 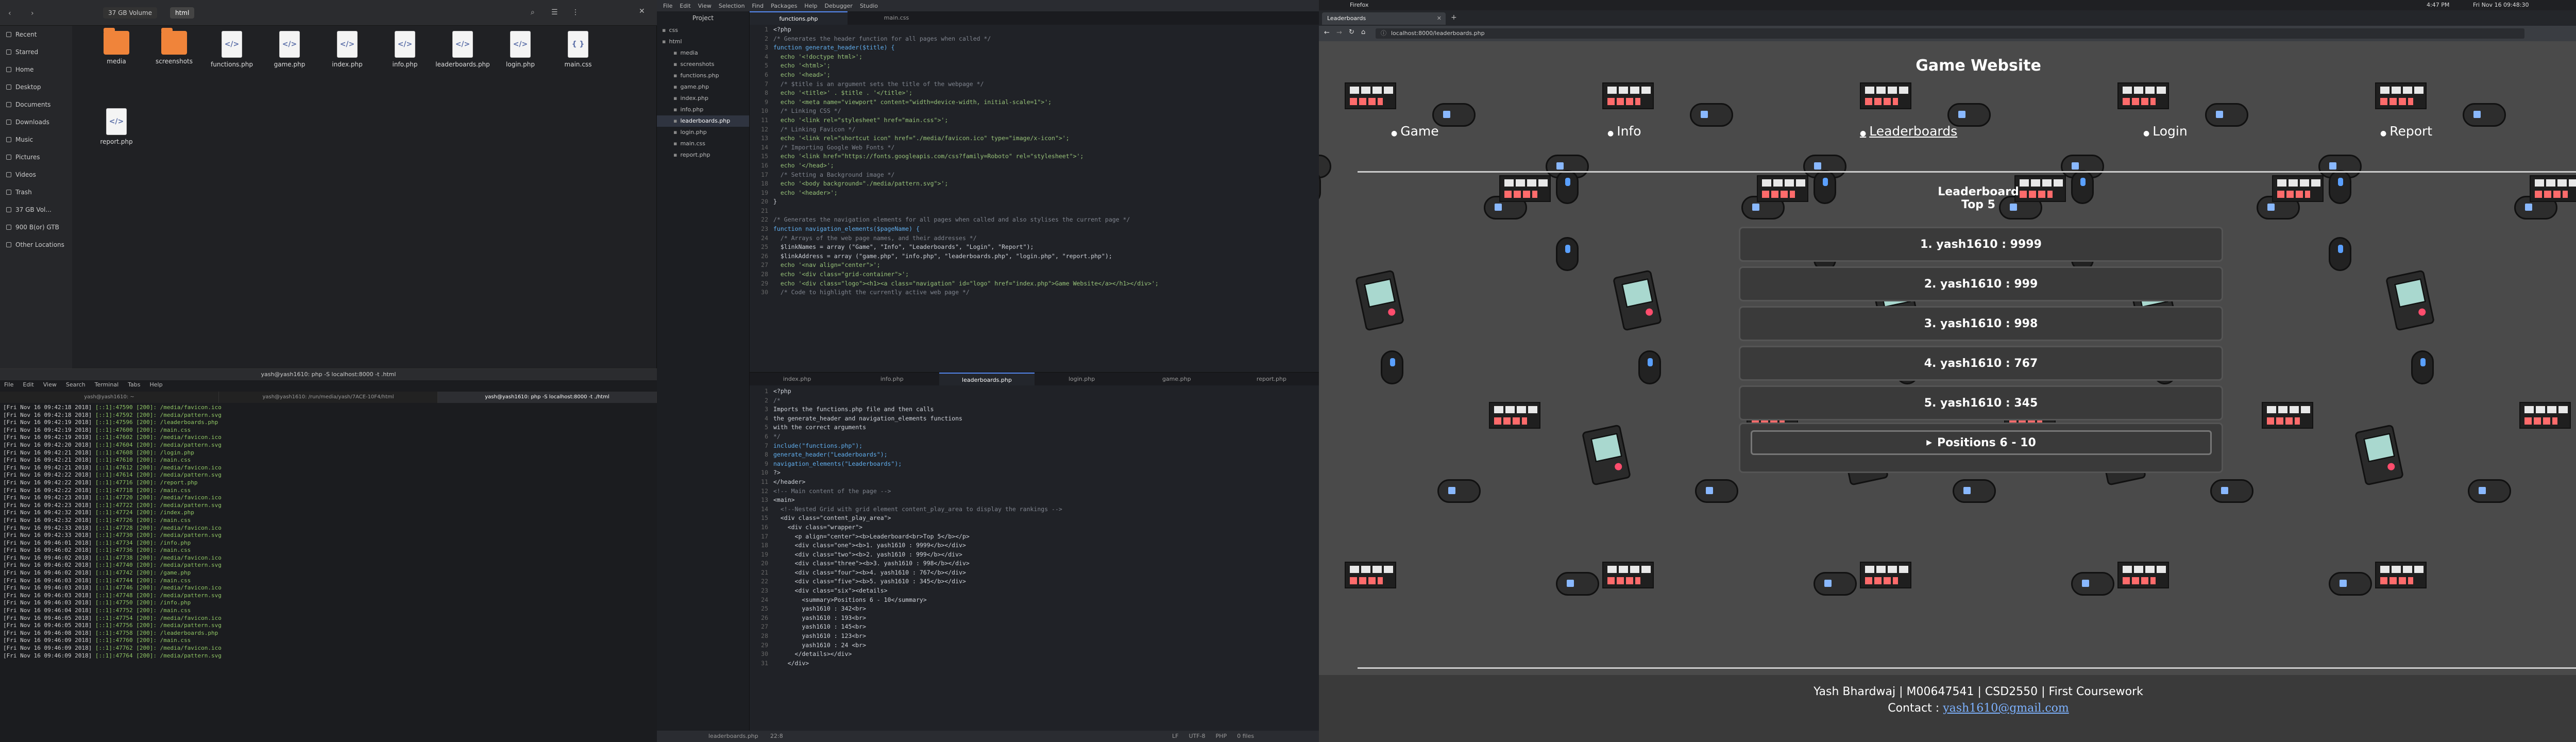 What do you see at coordinates (1950, 33) in the screenshot?
I see `url-bar: ⓘ localhost:8000/leaderboards.php` at bounding box center [1950, 33].